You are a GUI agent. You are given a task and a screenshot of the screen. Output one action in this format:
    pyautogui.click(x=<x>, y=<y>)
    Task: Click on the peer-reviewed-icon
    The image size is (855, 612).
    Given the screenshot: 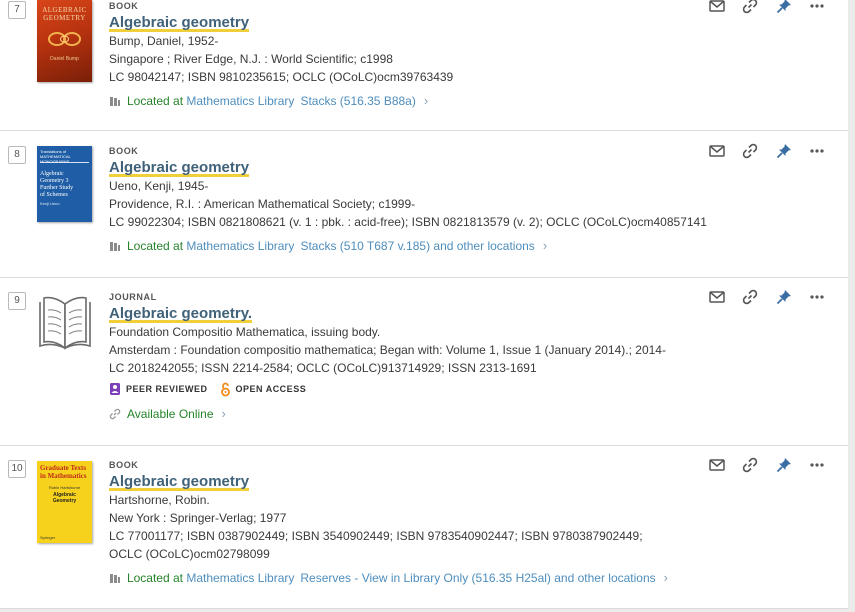 What is the action you would take?
    pyautogui.click(x=115, y=389)
    